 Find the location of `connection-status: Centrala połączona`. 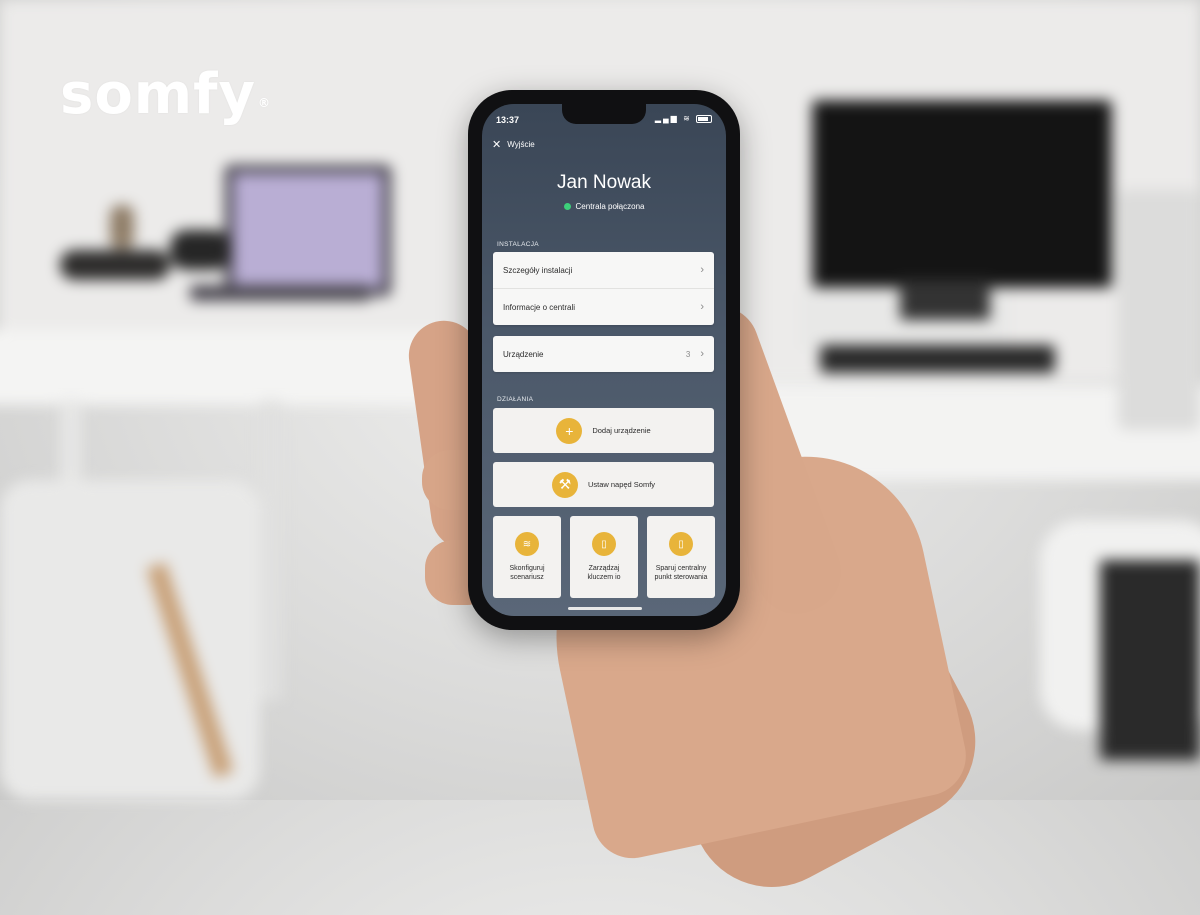

connection-status: Centrala połączona is located at coordinates (604, 206).